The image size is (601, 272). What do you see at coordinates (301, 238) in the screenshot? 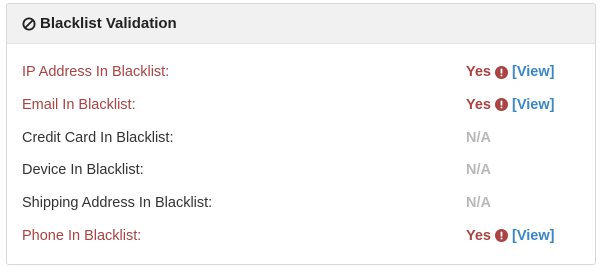
I see `row-phone: Phone In Blacklist: Yes [View]` at bounding box center [301, 238].